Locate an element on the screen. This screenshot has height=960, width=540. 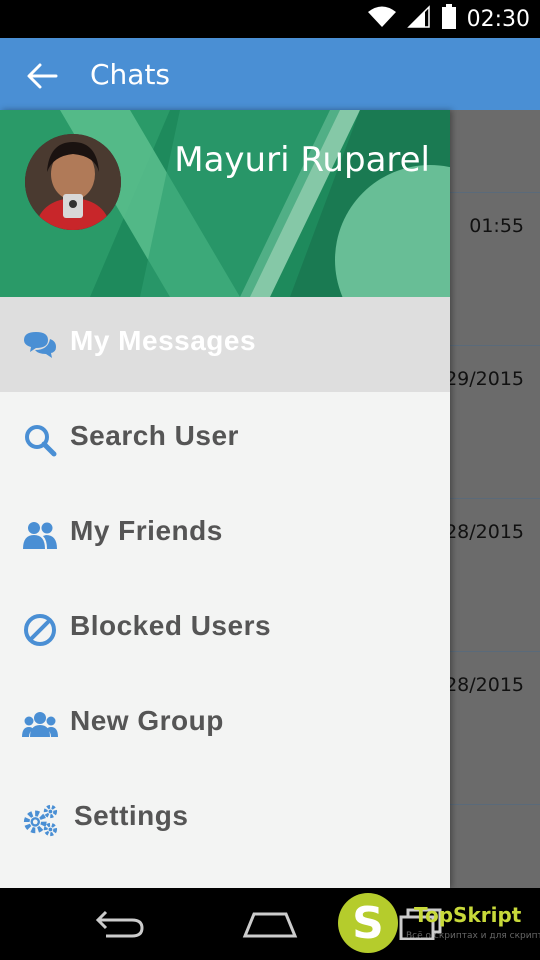
gears-icon is located at coordinates (40, 820).